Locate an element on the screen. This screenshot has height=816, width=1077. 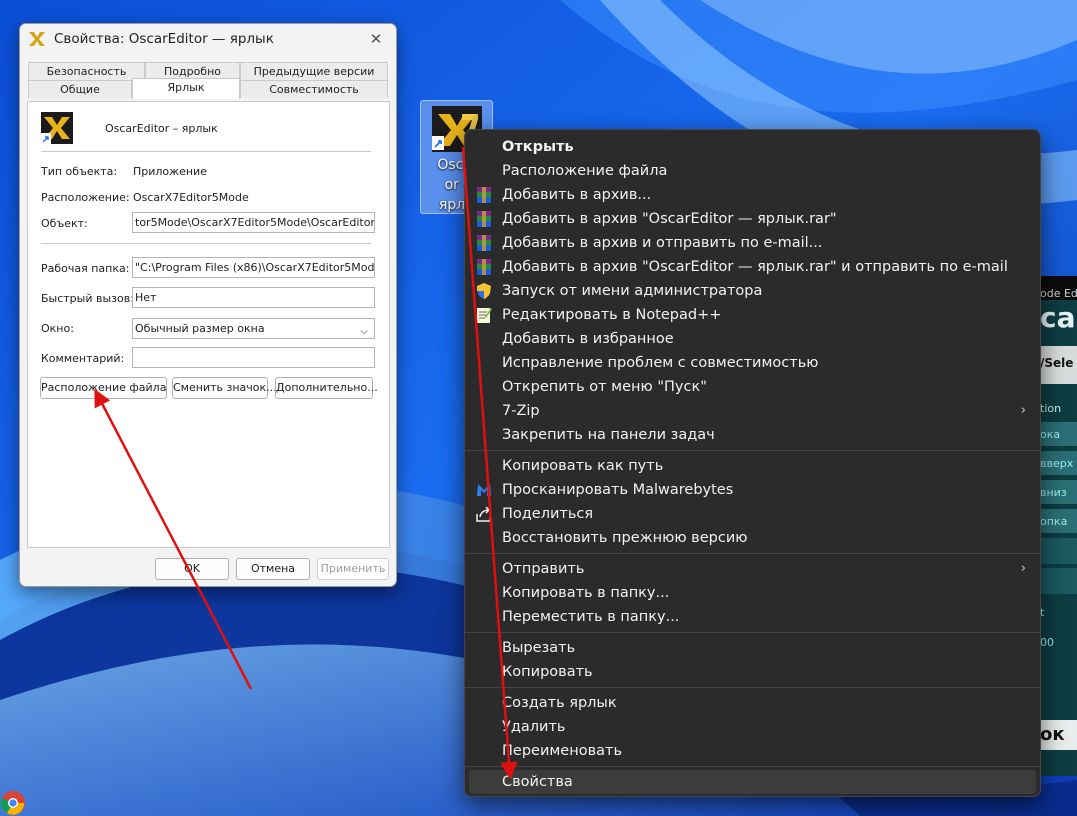
bg-window-button: вверх is located at coordinates (1058, 463).